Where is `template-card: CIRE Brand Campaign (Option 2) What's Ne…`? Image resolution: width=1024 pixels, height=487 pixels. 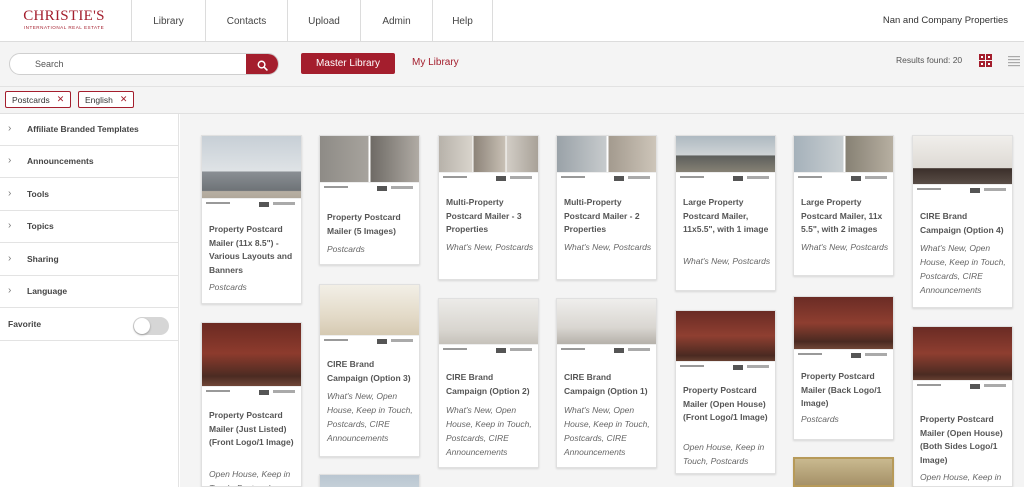
template-card: CIRE Brand Campaign (Option 2) What's Ne… is located at coordinates (488, 383).